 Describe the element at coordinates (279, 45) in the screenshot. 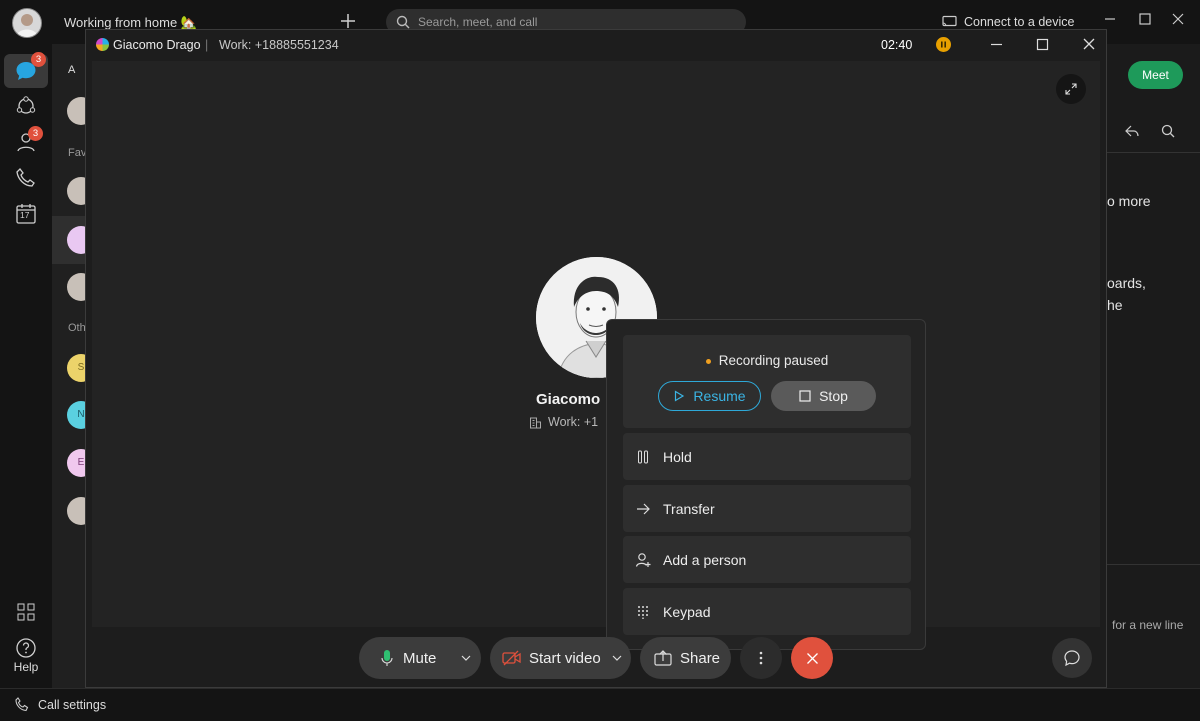

I see `caller-work-number: Work: +18885551234` at that location.